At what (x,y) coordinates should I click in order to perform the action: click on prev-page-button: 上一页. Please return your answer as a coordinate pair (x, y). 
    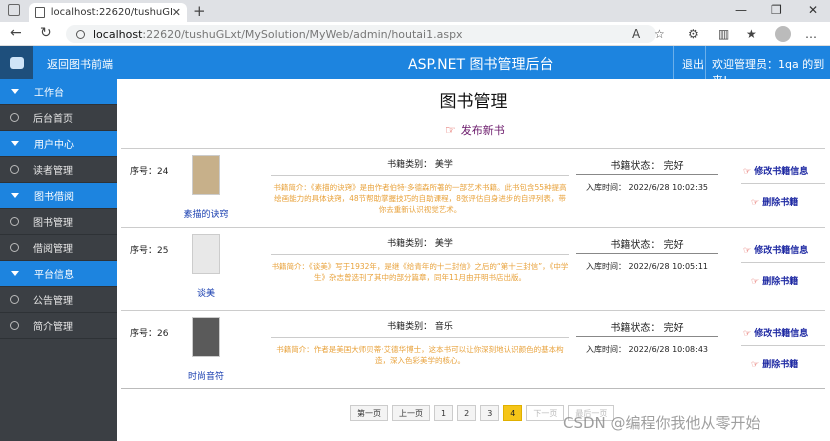
    Looking at the image, I should click on (411, 413).